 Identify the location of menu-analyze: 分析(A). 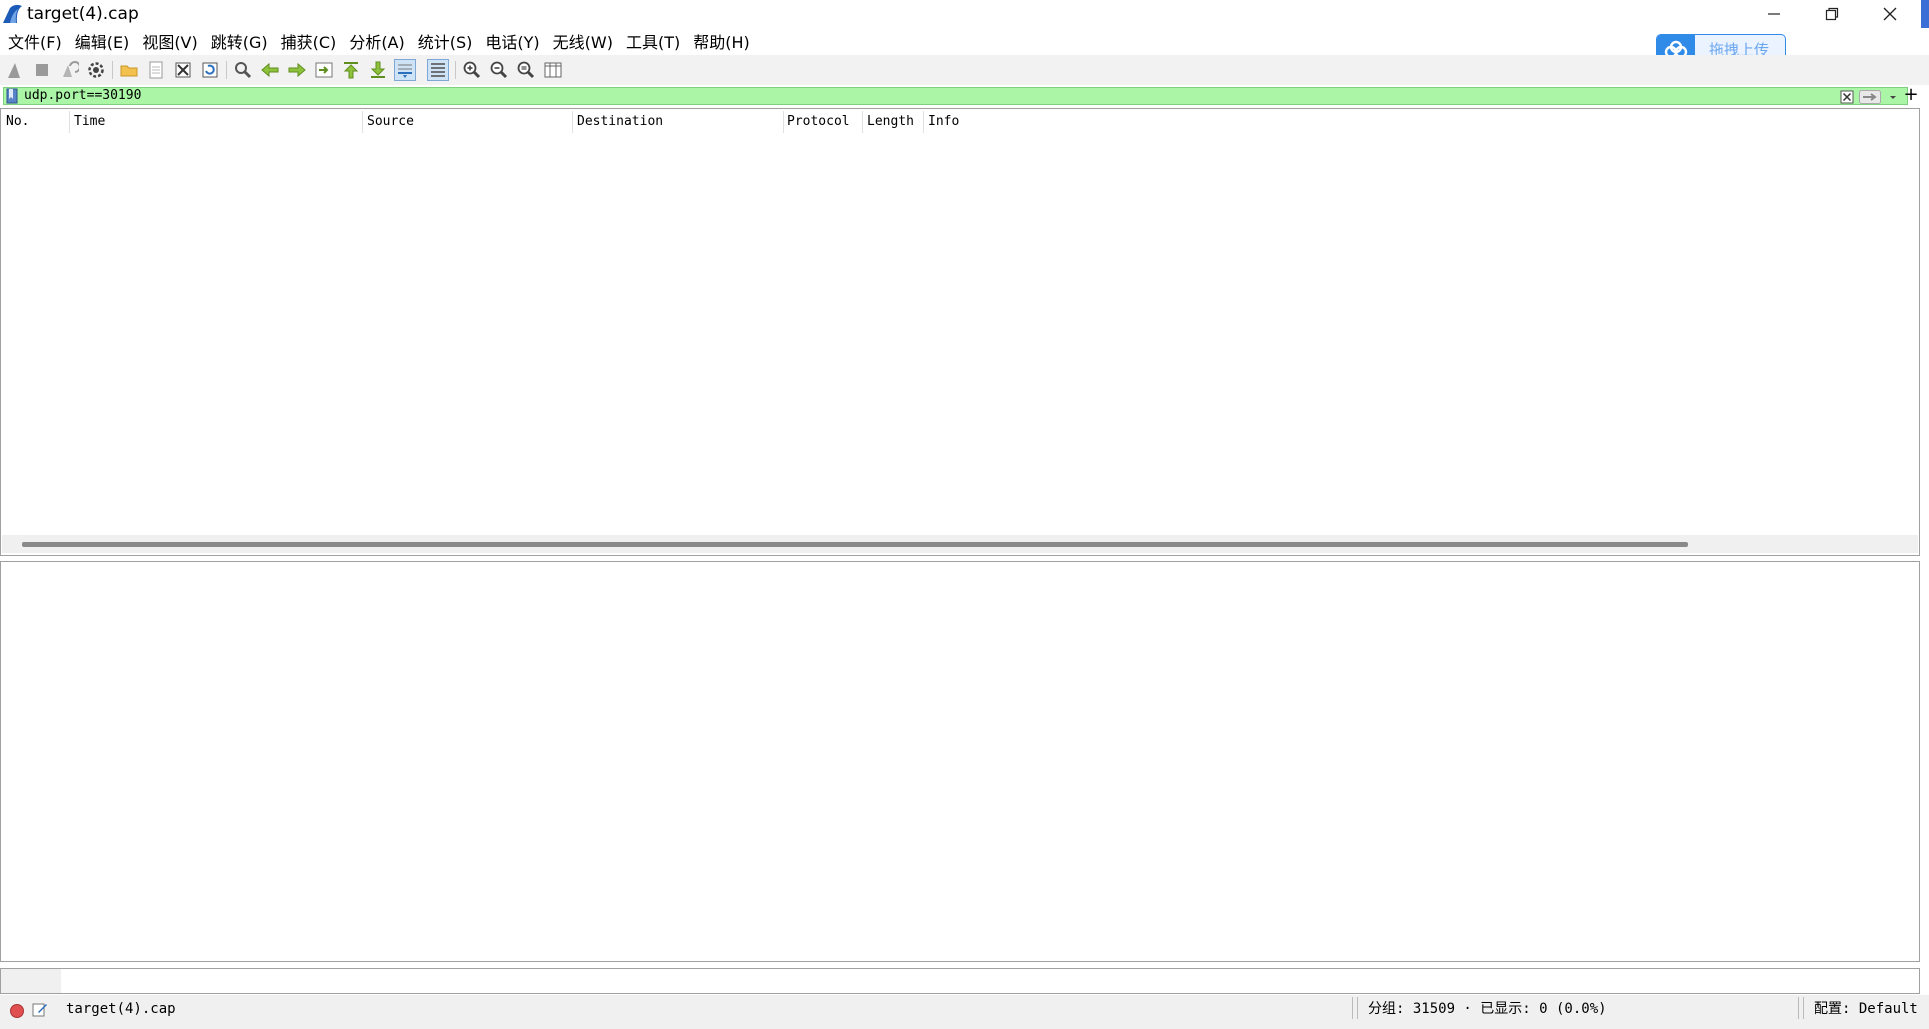
(379, 43).